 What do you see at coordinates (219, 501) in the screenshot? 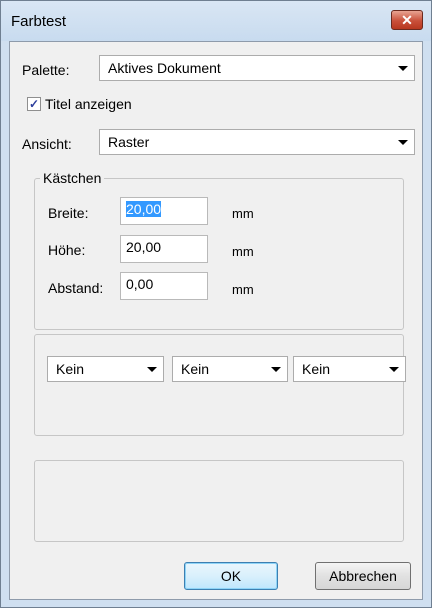
I see `preview-panel` at bounding box center [219, 501].